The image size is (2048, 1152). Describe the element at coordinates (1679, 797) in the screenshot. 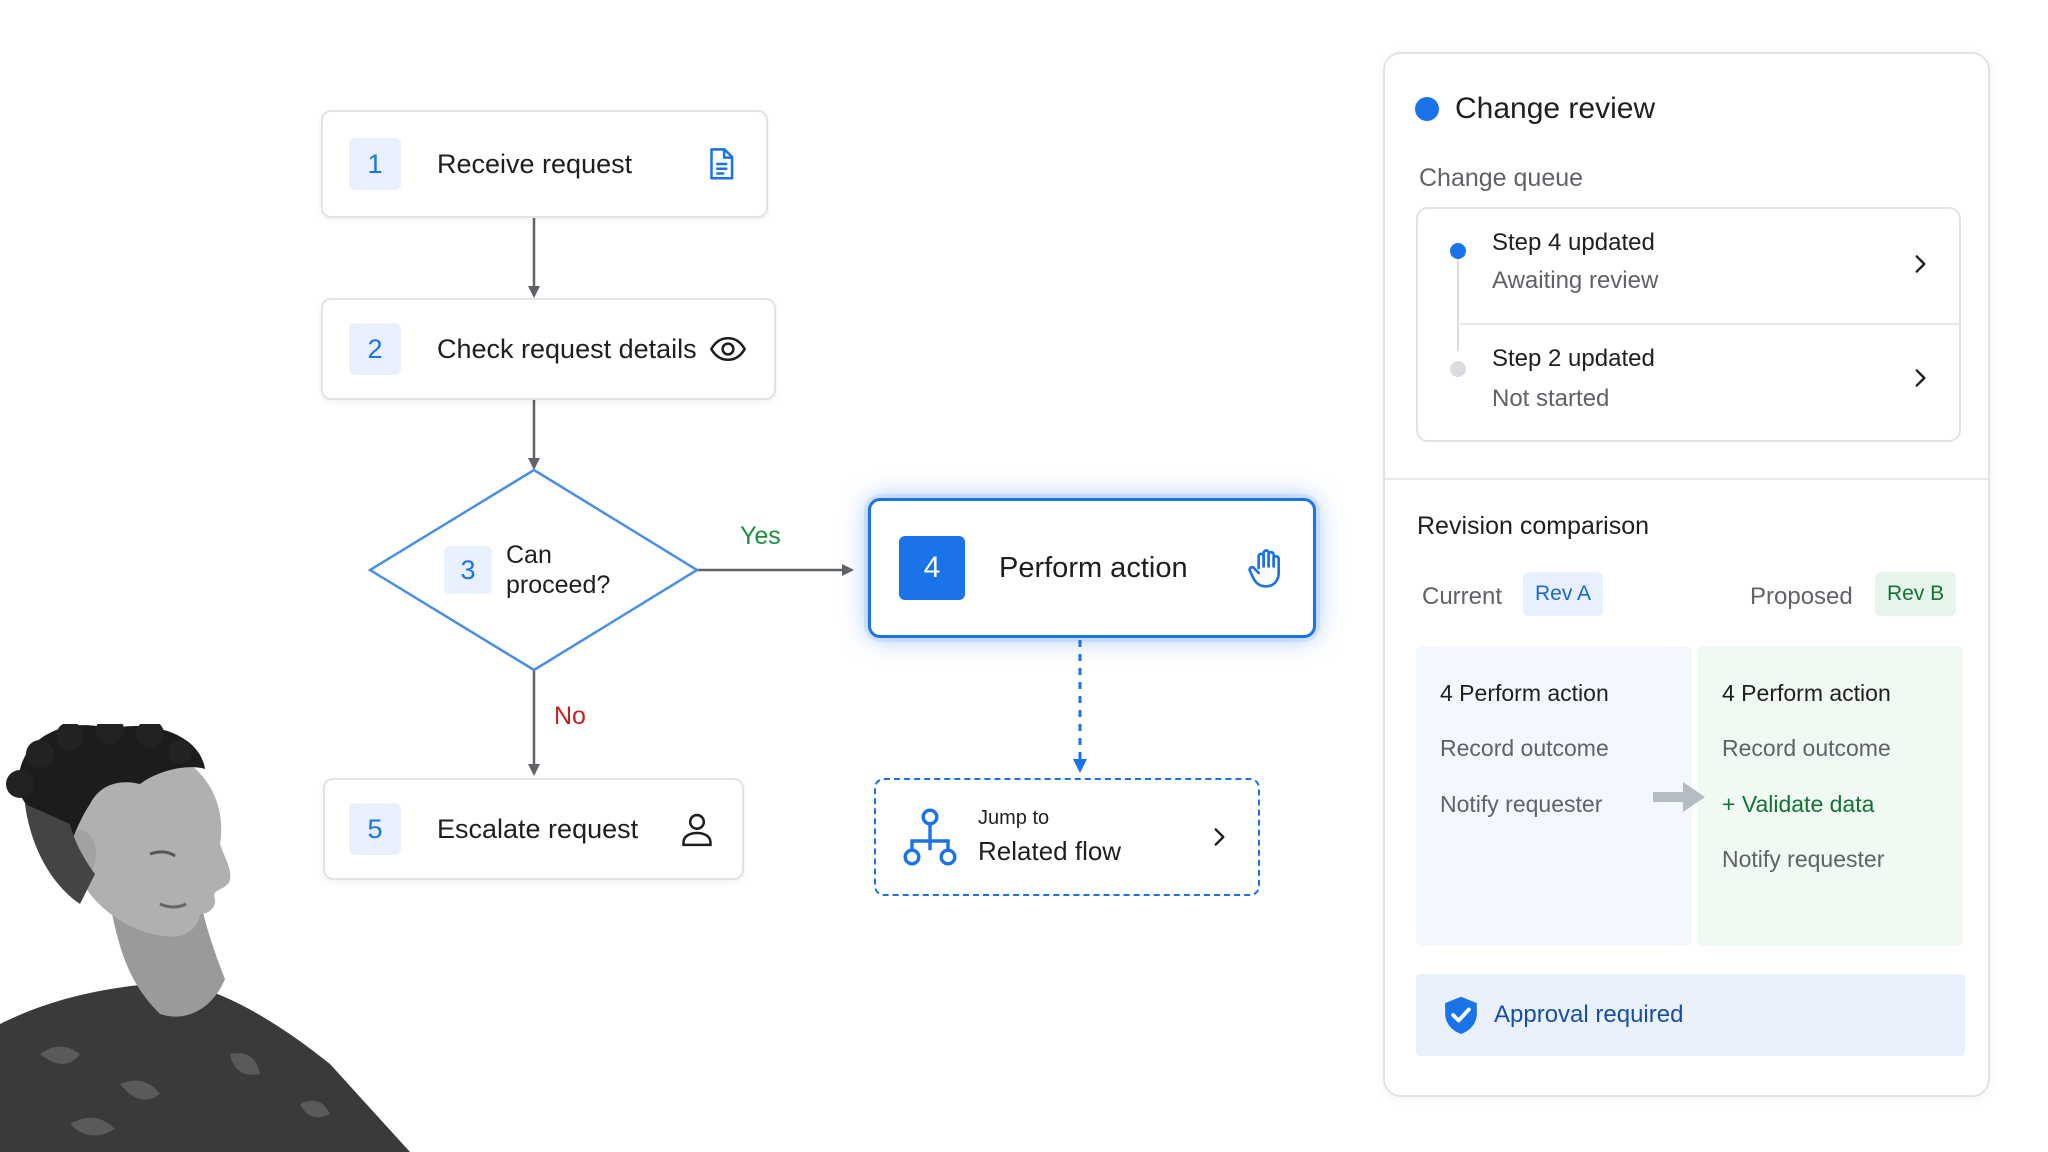

I see `arrow-right-icon` at that location.